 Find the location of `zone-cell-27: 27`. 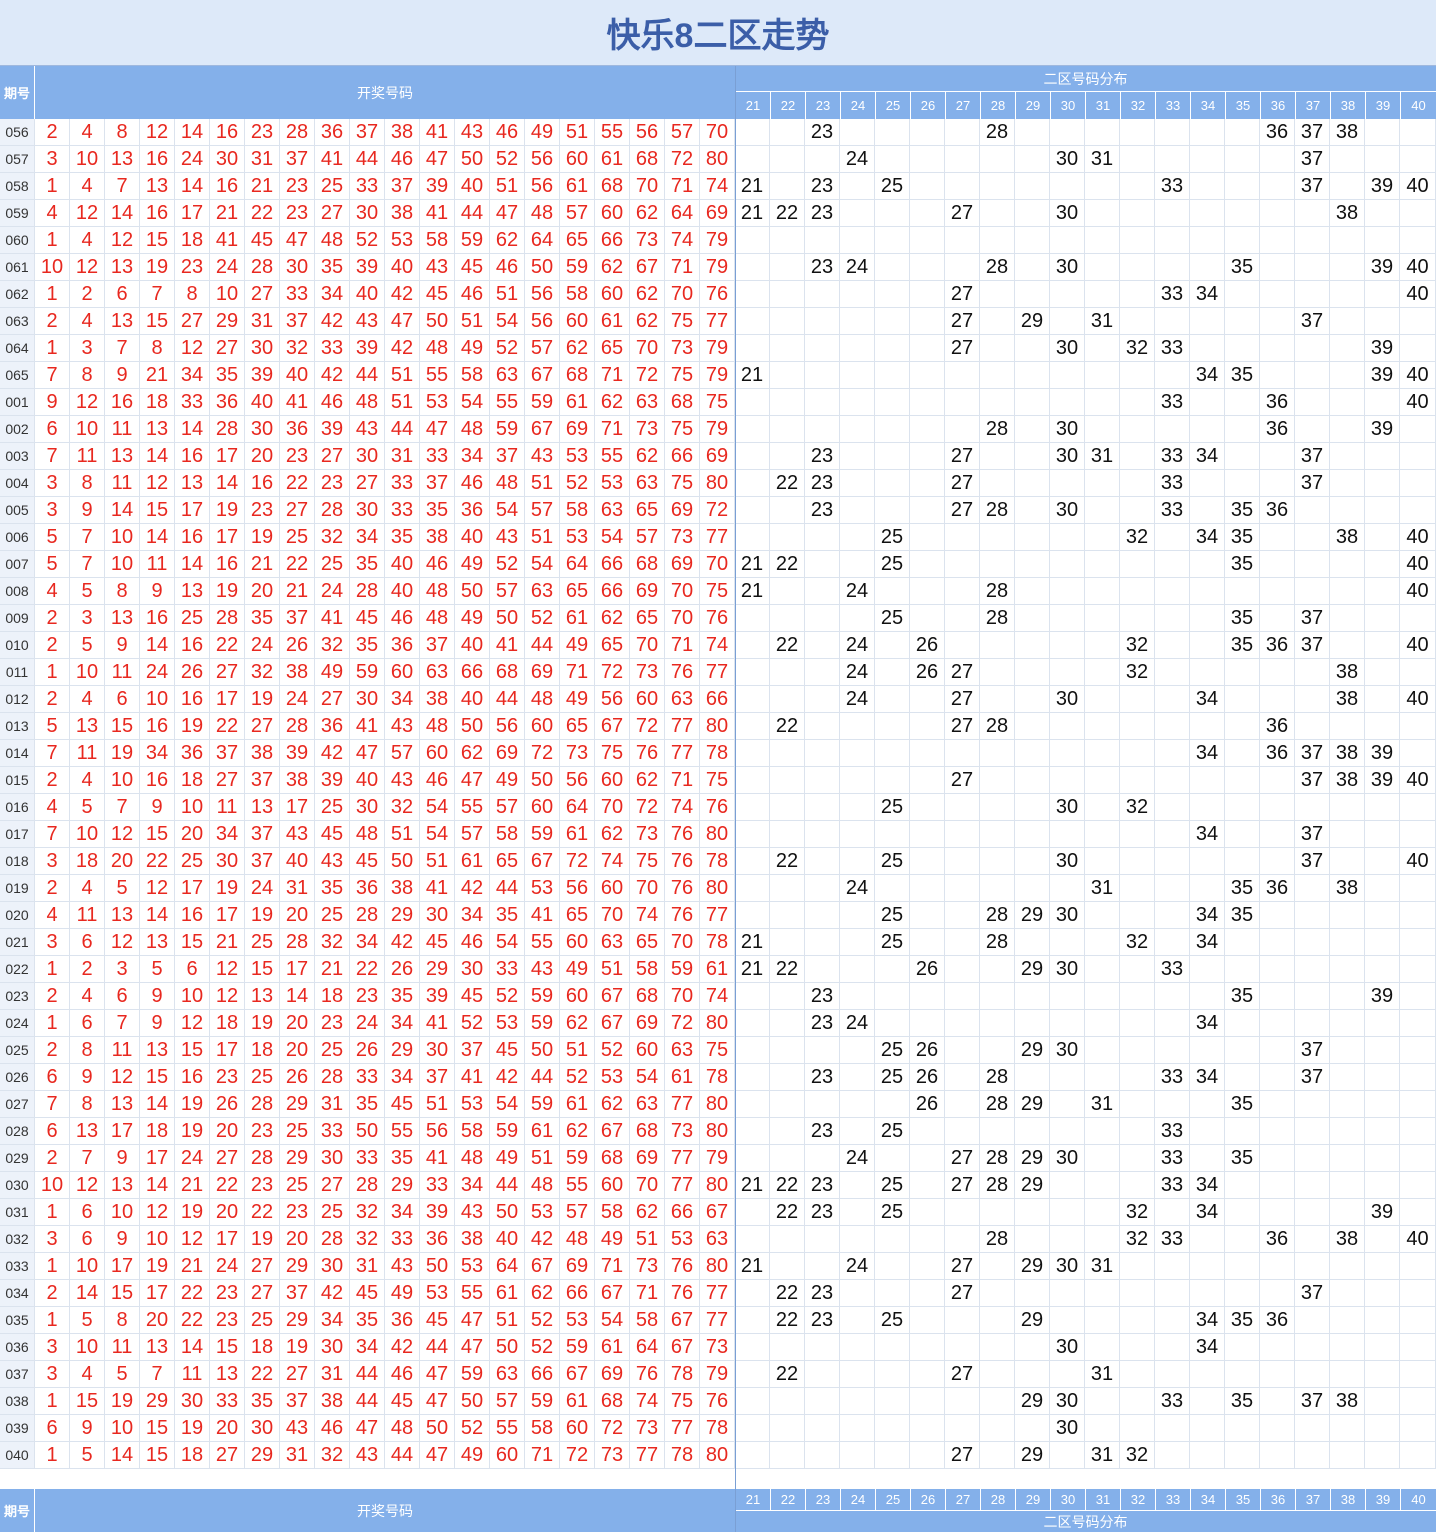

zone-cell-27: 27 is located at coordinates (962, 213).